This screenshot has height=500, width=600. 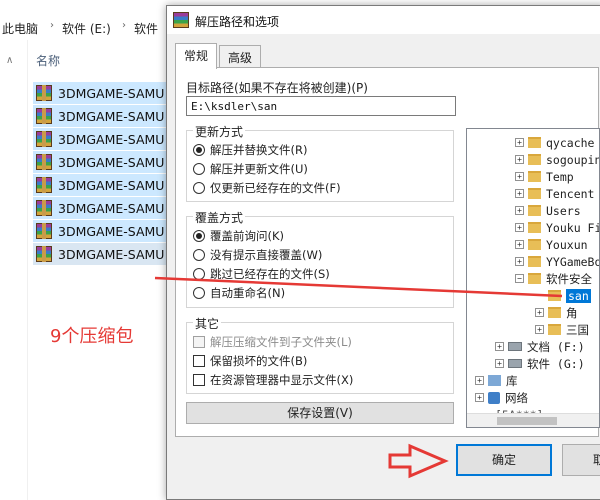 I want to click on radio-skip-existing: 跳过已经存在的文件(S), so click(x=261, y=274).